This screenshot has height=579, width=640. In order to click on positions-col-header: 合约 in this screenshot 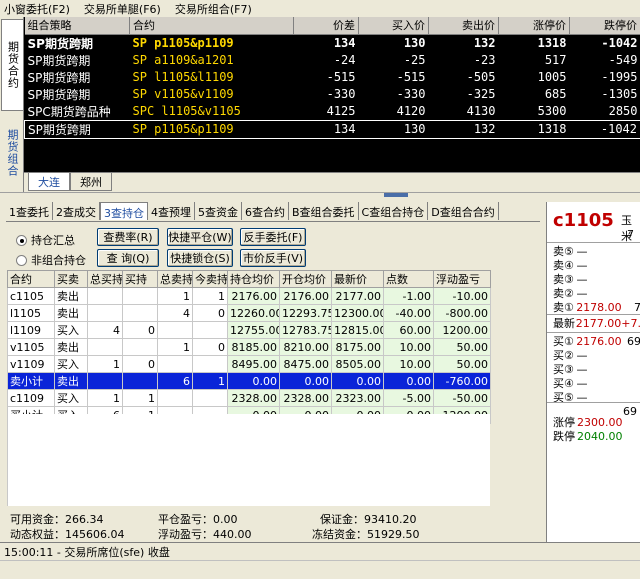, I will do `click(31, 279)`.